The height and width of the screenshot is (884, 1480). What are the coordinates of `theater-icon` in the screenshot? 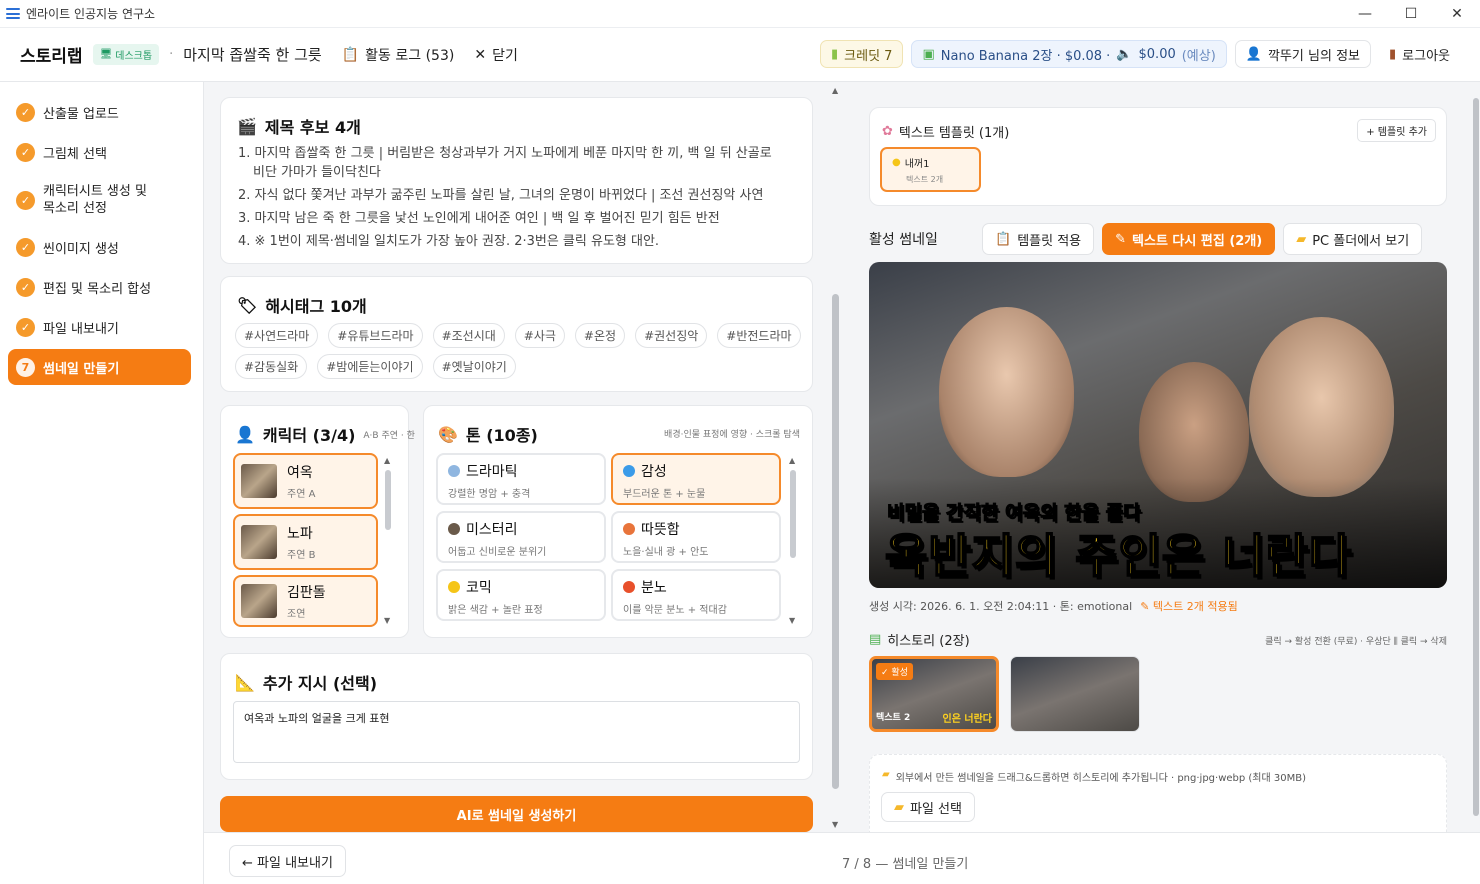 It's located at (454, 471).